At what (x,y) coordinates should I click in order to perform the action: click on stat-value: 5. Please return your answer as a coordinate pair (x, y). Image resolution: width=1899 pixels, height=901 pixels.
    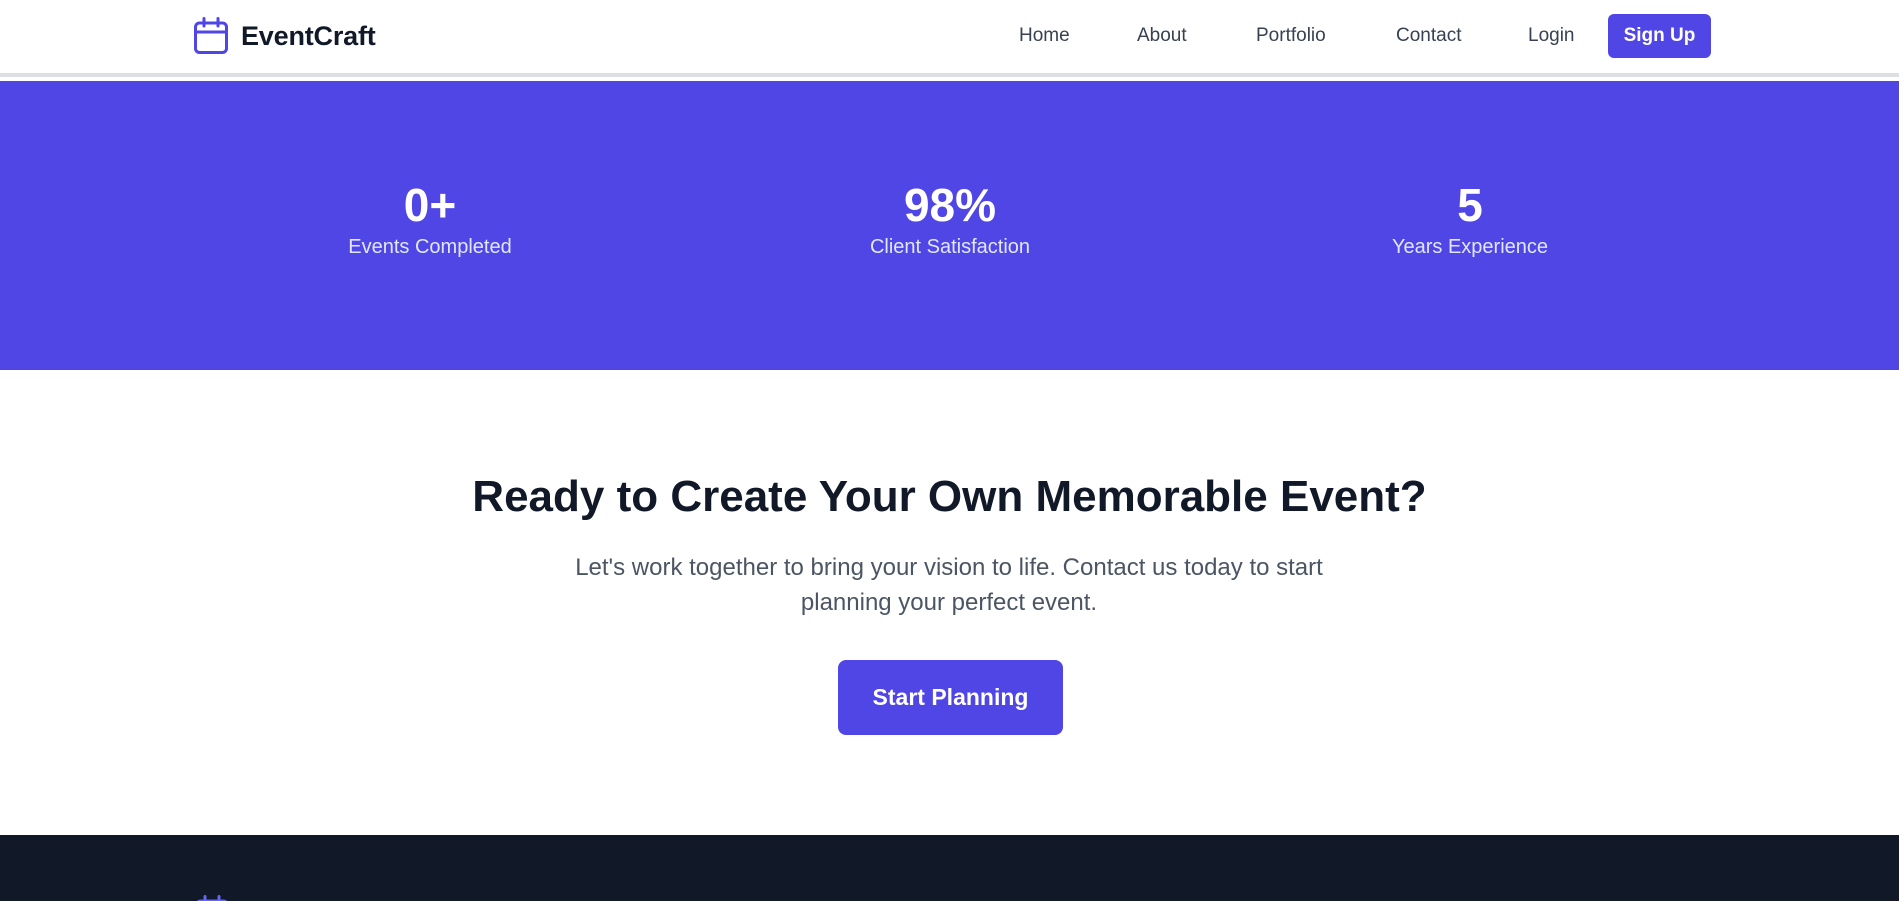
    Looking at the image, I should click on (1470, 205).